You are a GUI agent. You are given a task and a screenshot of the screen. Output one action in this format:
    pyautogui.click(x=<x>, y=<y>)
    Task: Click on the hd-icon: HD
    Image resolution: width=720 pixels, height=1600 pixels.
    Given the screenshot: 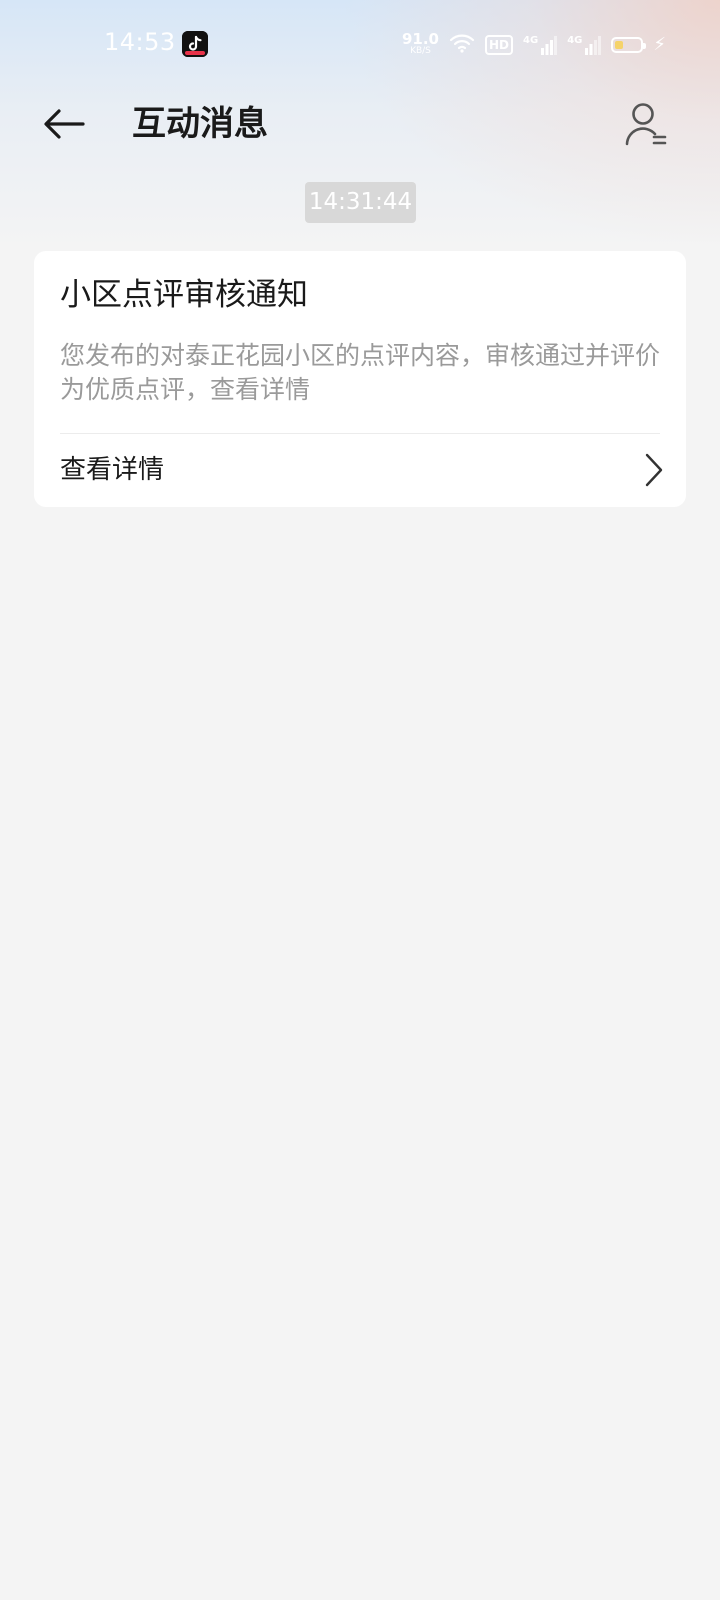 What is the action you would take?
    pyautogui.click(x=499, y=45)
    